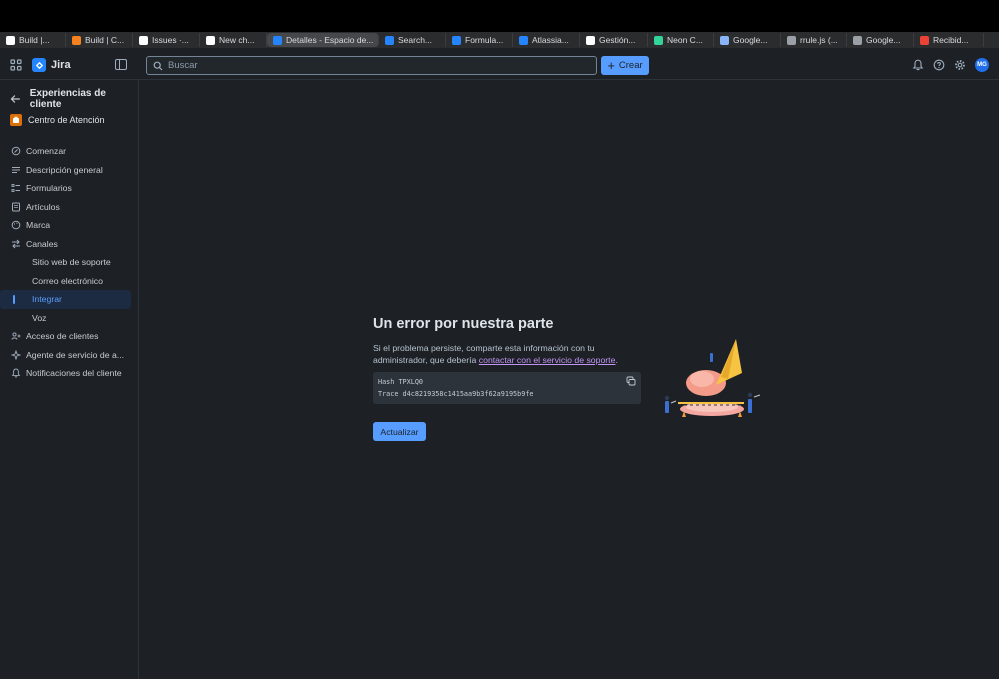 The image size is (999, 679). What do you see at coordinates (712, 378) in the screenshot?
I see `dropped-ice-cream-illustration` at bounding box center [712, 378].